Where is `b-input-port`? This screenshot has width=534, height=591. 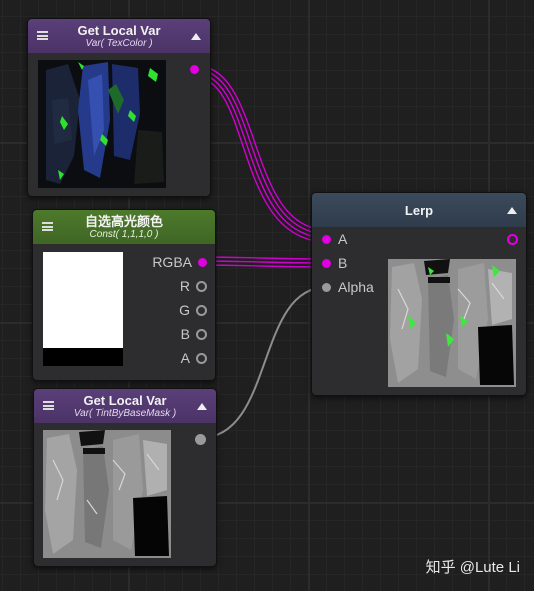
b-input-port is located at coordinates (326, 263).